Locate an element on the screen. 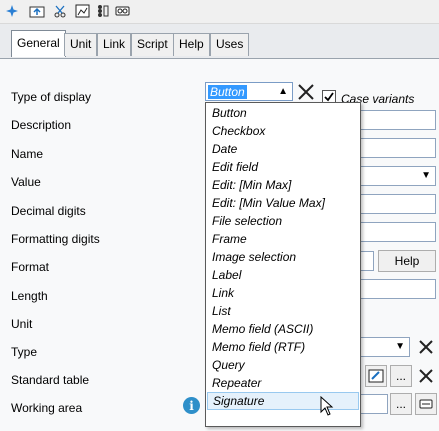  dropdown-option: Label is located at coordinates (283, 275).